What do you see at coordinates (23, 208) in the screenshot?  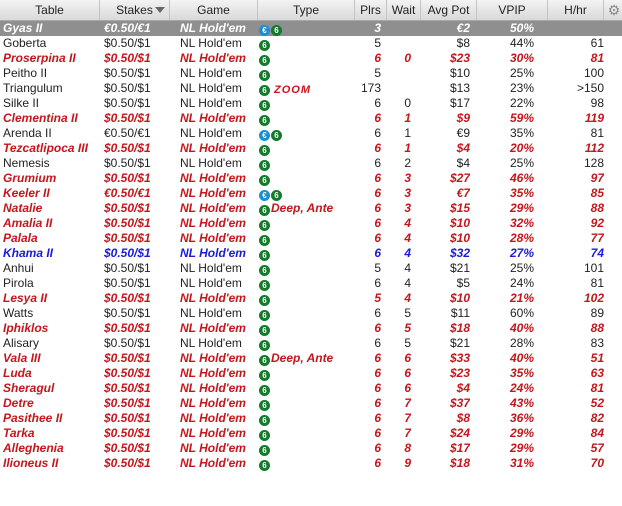 I see `table-name: Natalie` at bounding box center [23, 208].